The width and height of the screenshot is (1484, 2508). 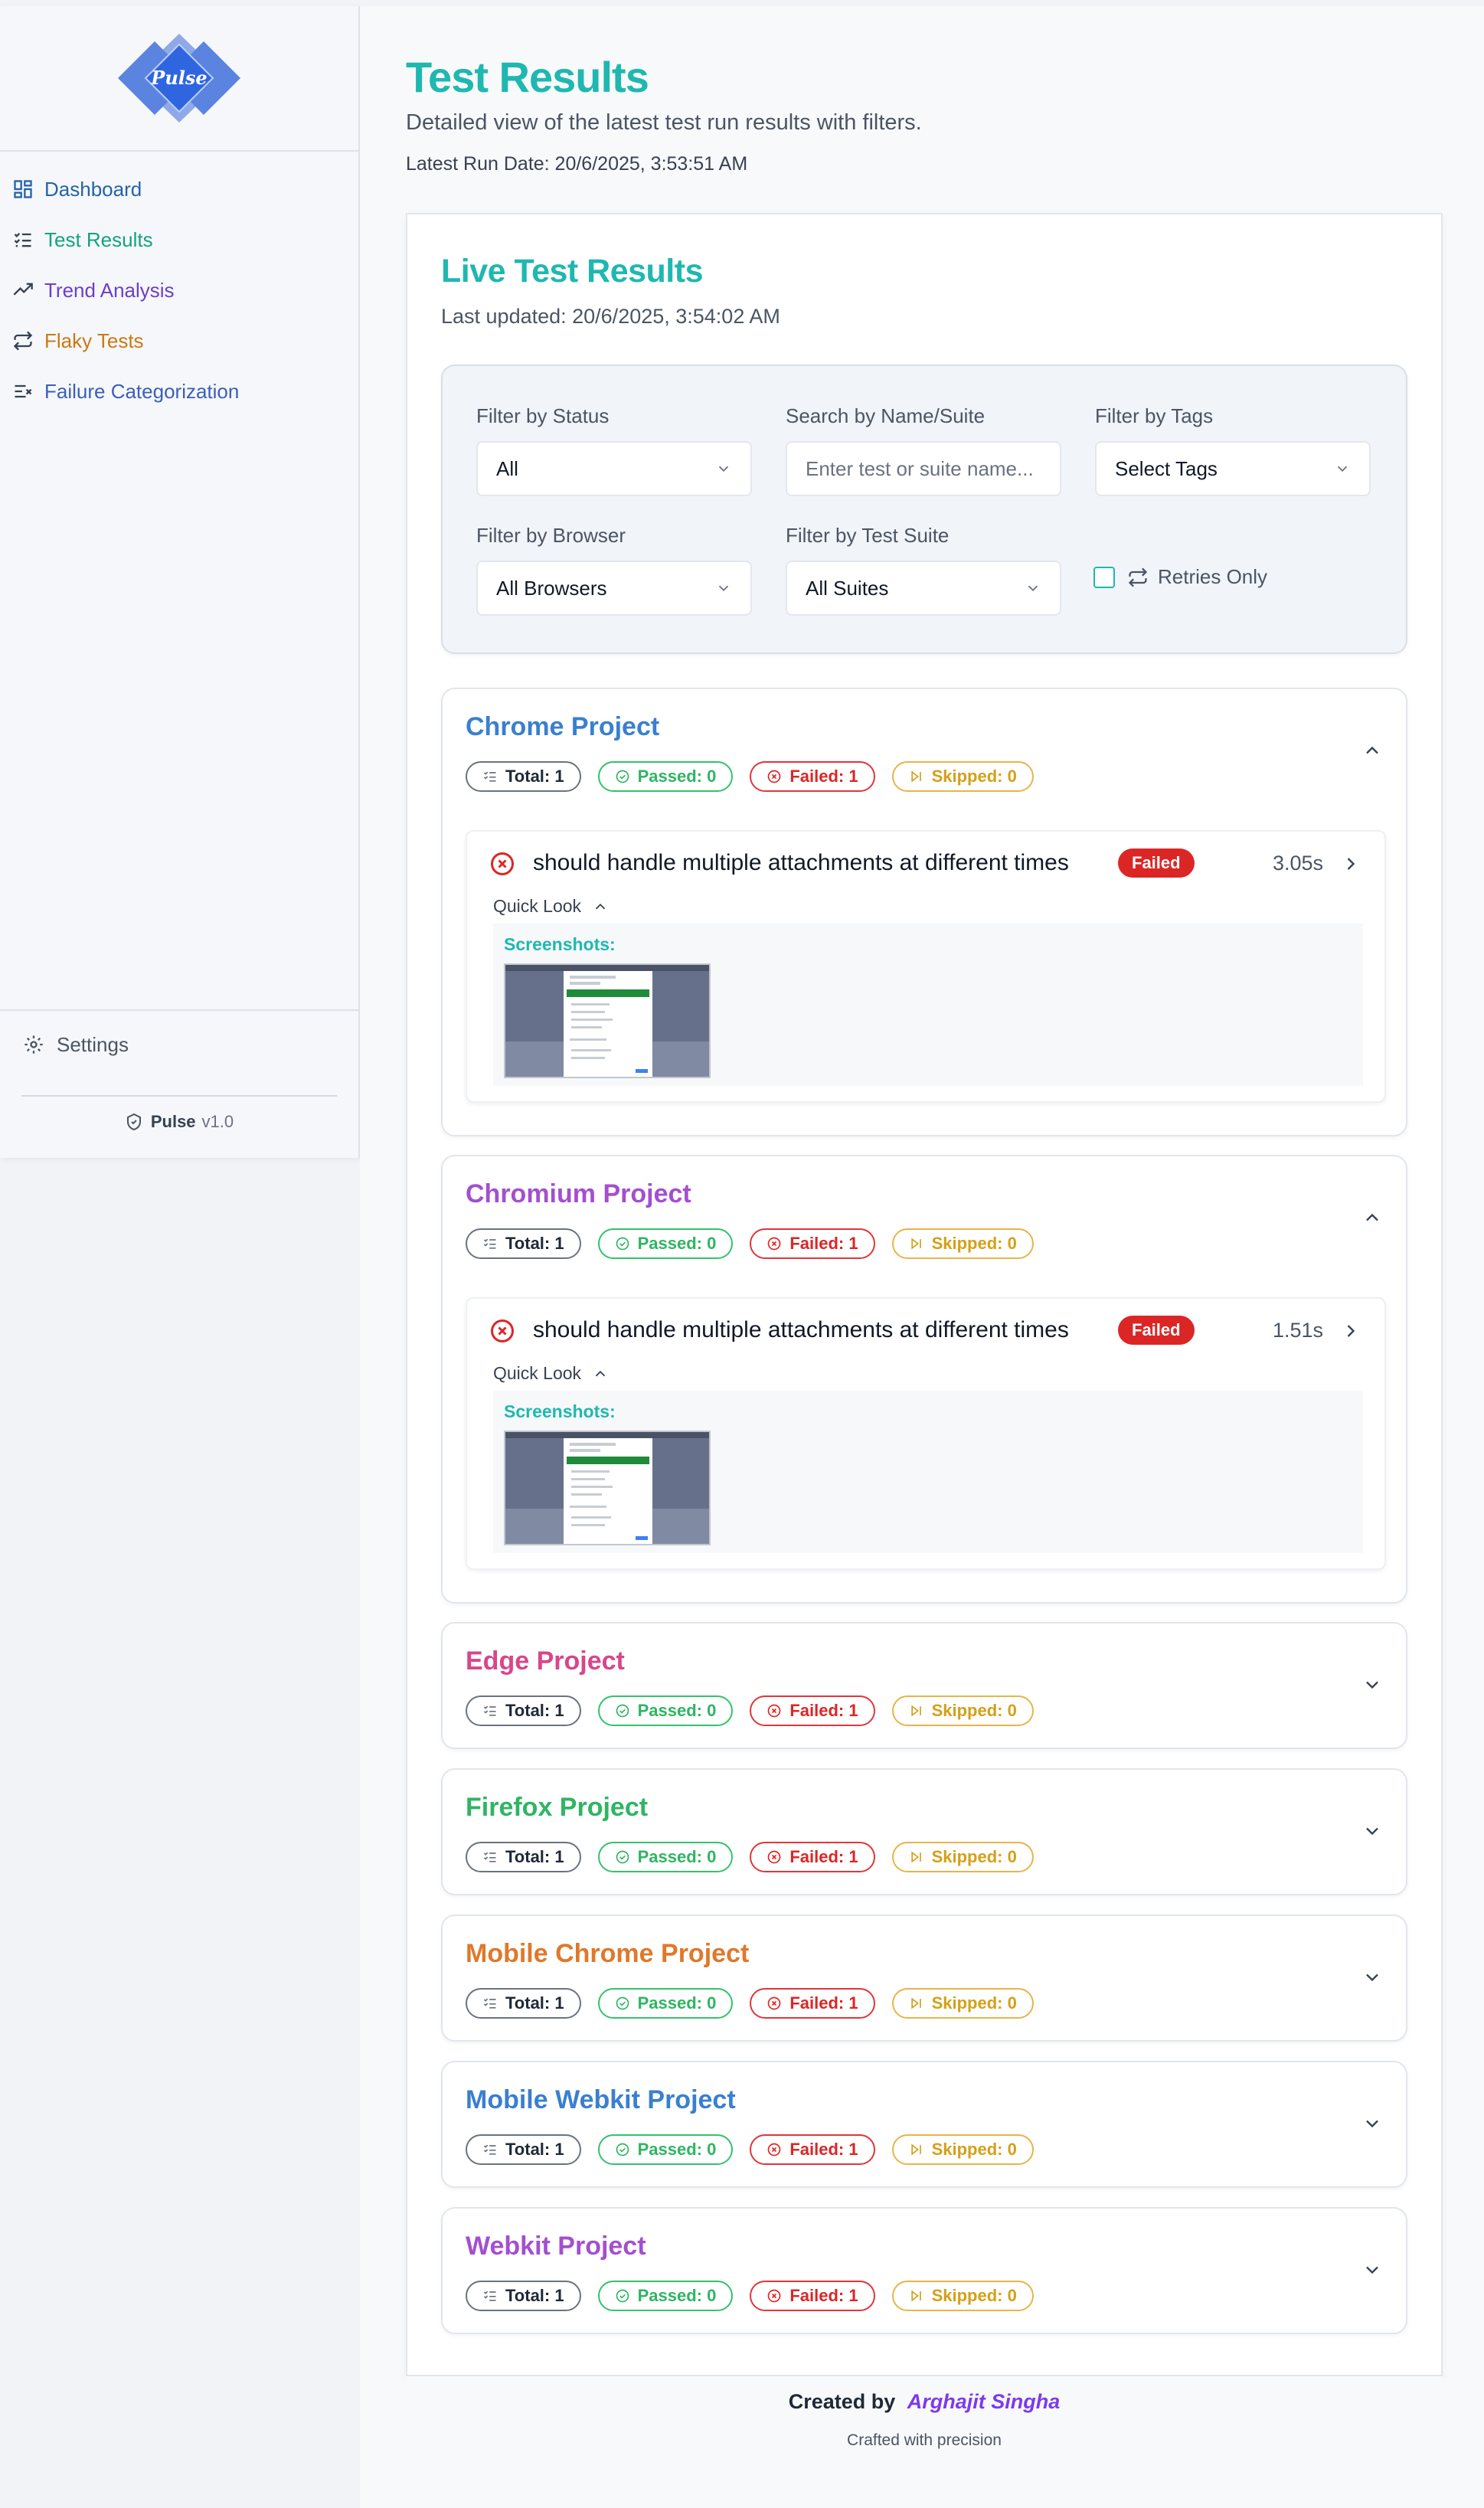 I want to click on status-badge: Failed, so click(x=1156, y=1330).